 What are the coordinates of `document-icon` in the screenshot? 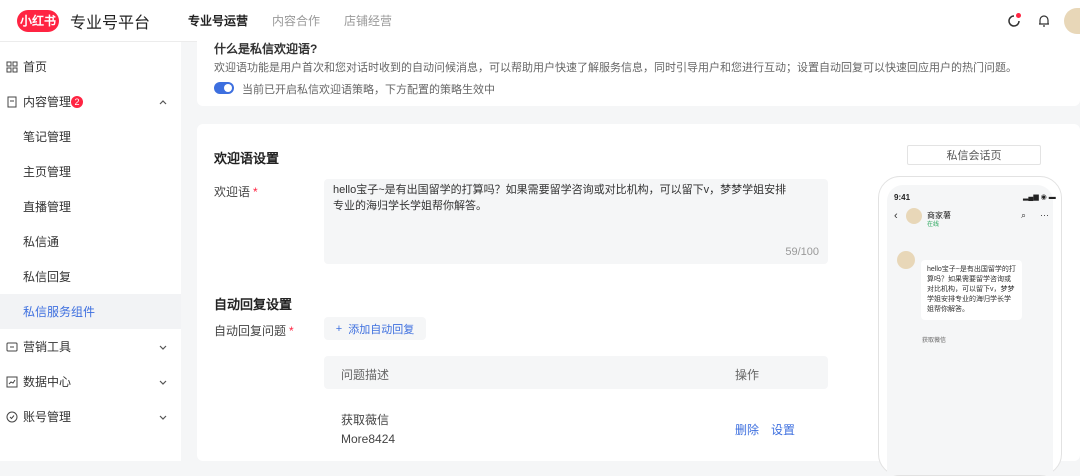 It's located at (12, 101).